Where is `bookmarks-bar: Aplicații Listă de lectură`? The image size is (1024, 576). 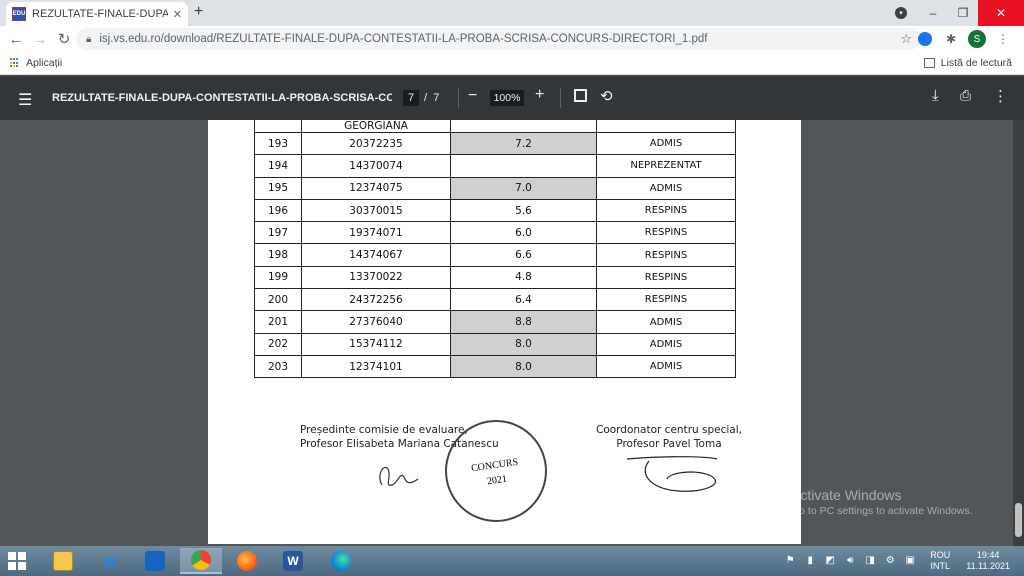
bookmarks-bar: Aplicații Listă de lectură is located at coordinates (512, 63).